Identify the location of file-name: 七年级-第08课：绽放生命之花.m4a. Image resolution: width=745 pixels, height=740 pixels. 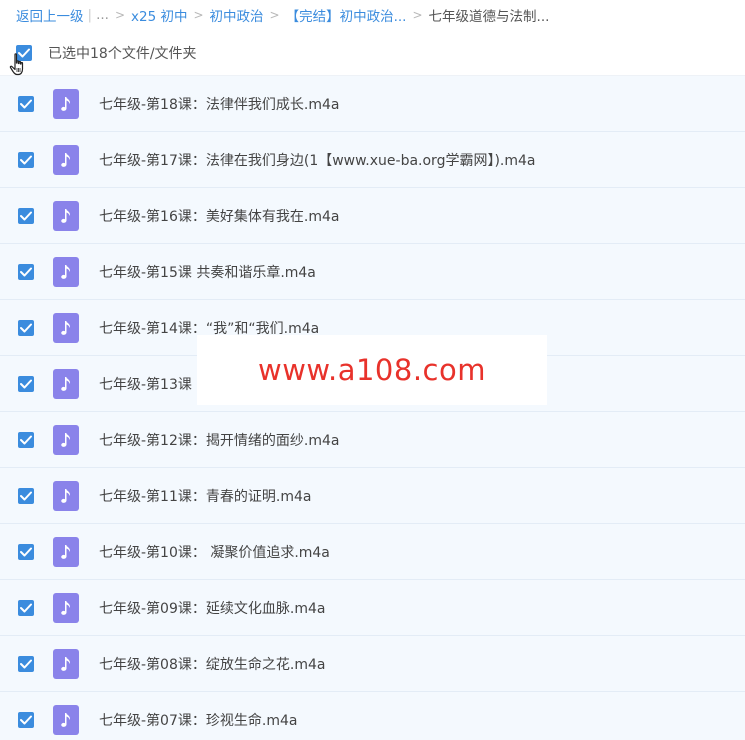
(212, 664).